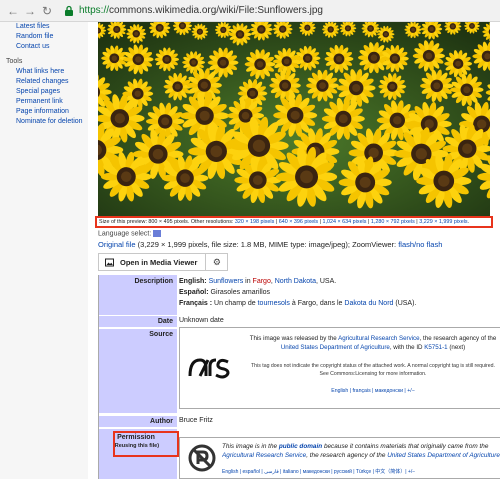  What do you see at coordinates (52, 47) in the screenshot?
I see `sidebar-item-contact-us: Contact us` at bounding box center [52, 47].